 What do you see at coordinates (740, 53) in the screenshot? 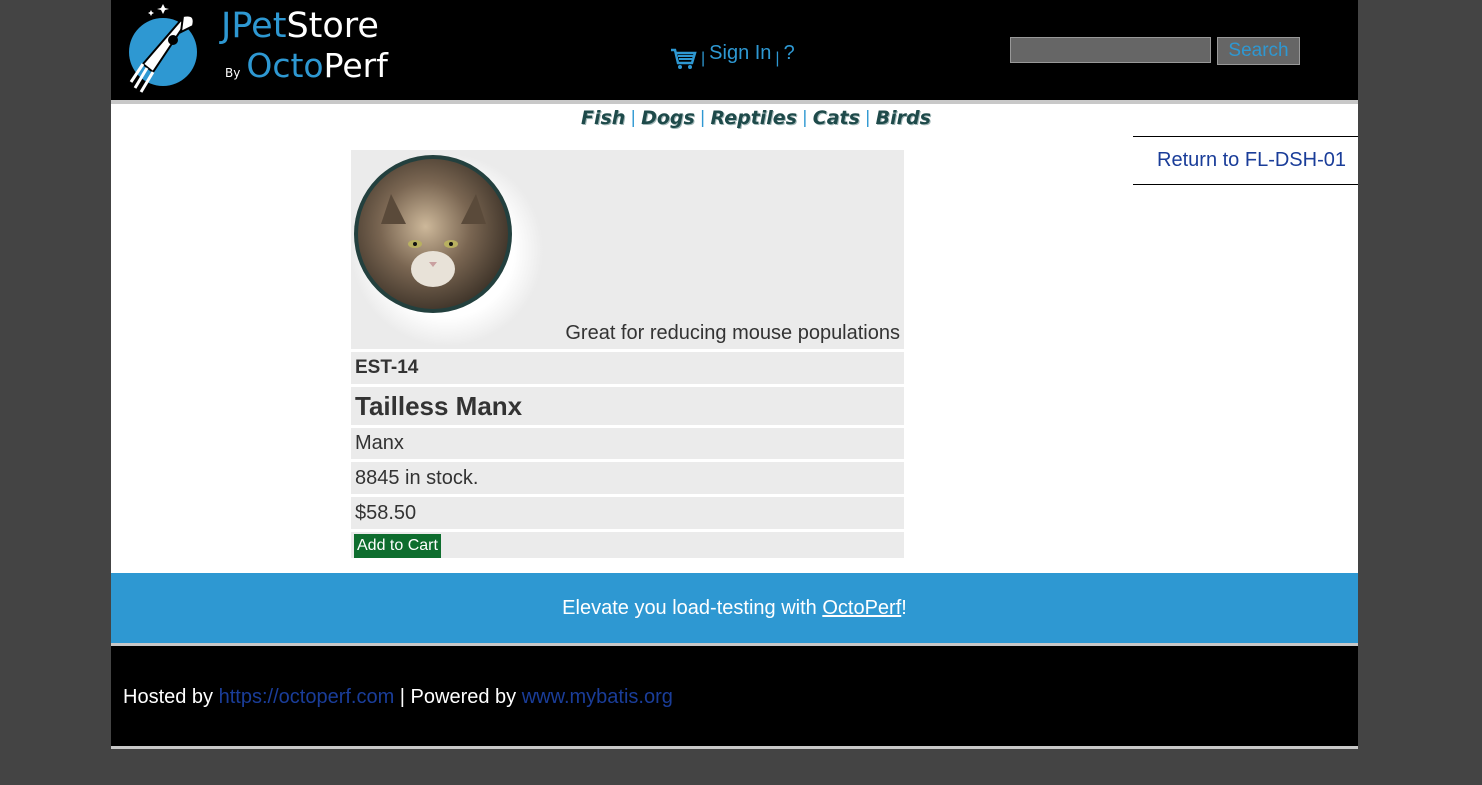
I see `sign-in-link: Sign In` at bounding box center [740, 53].